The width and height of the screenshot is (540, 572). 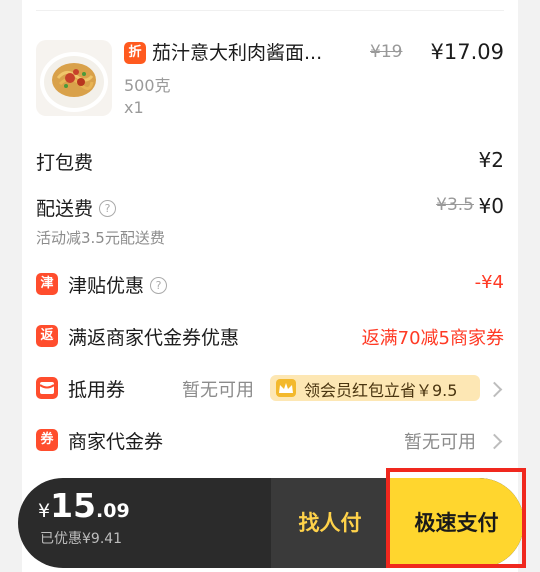 What do you see at coordinates (65, 209) in the screenshot?
I see `delivery-fee-label: 配送费` at bounding box center [65, 209].